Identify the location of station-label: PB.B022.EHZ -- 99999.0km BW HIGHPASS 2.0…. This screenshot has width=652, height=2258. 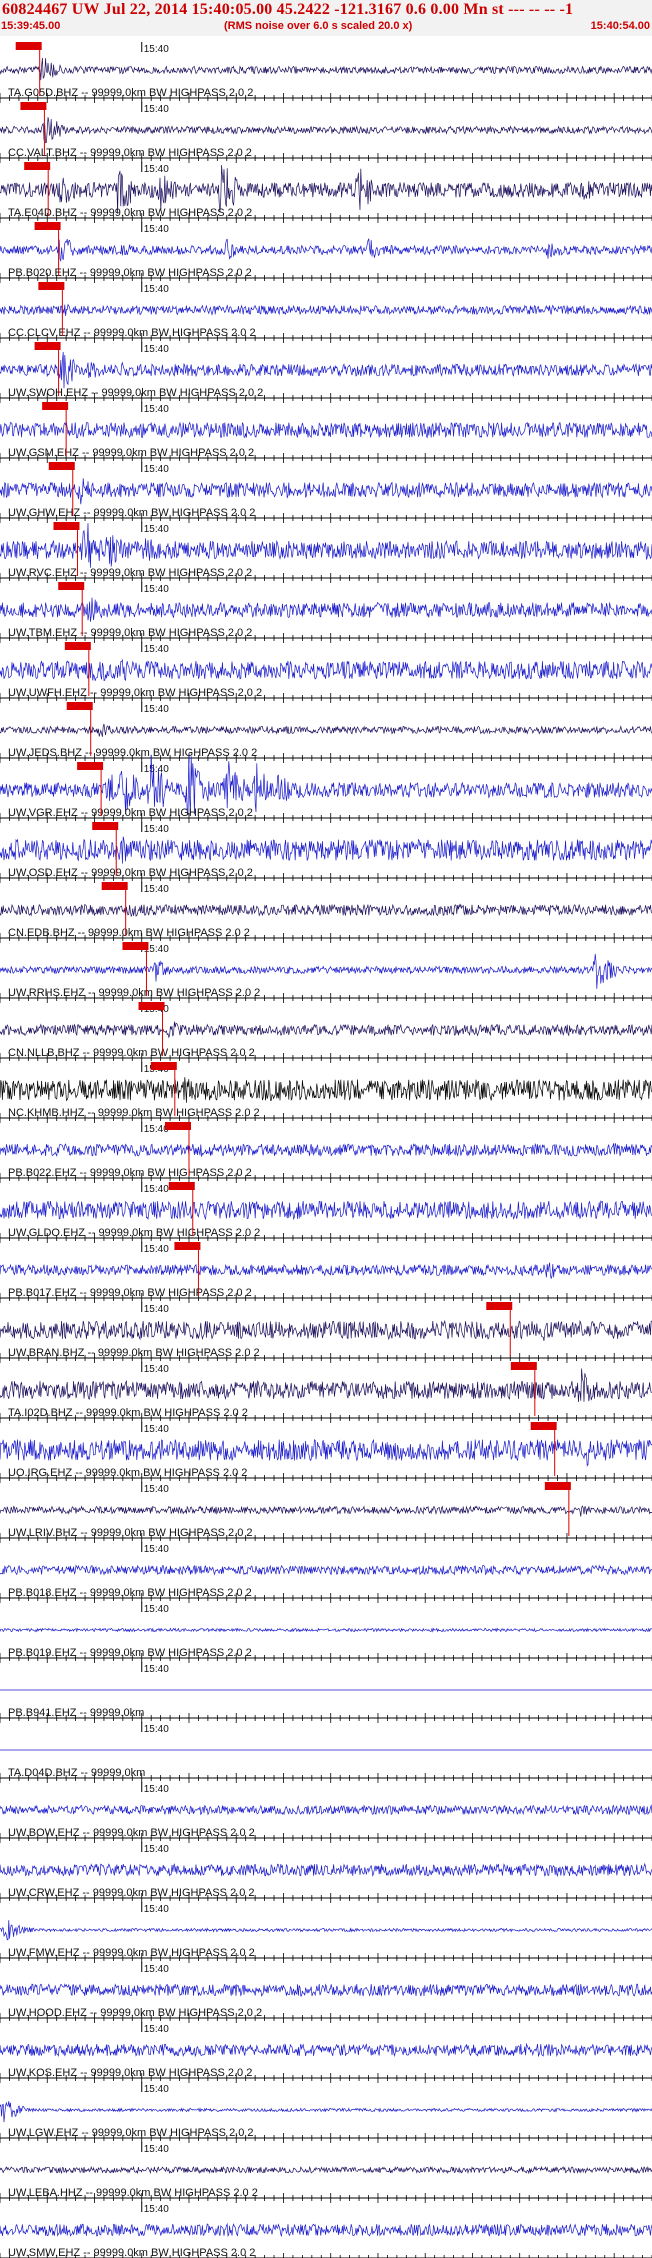
(130, 1173).